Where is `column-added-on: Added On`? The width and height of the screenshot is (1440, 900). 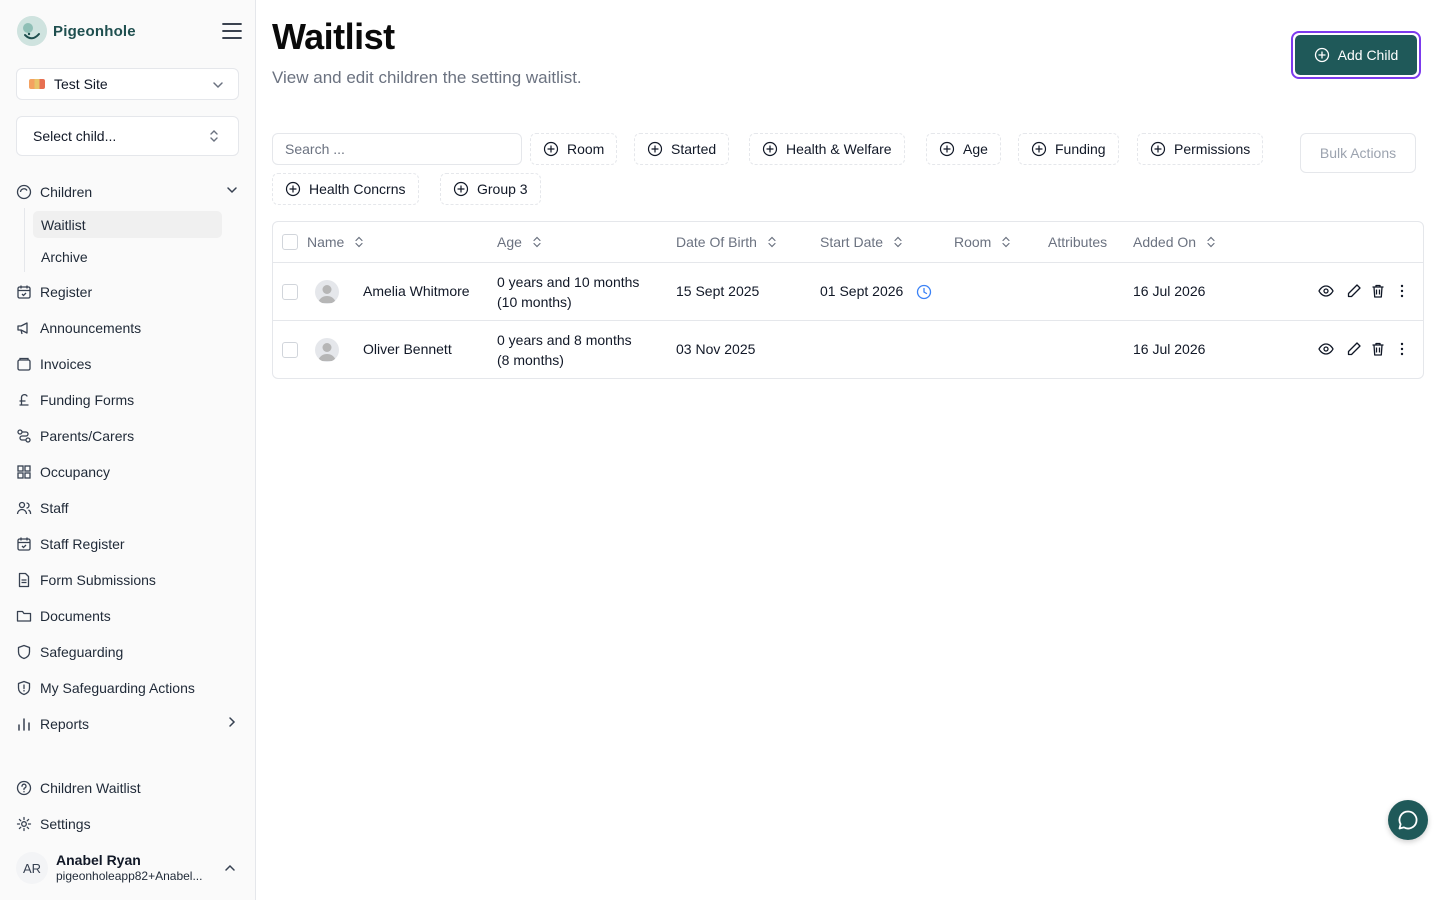
column-added-on: Added On is located at coordinates (1174, 242).